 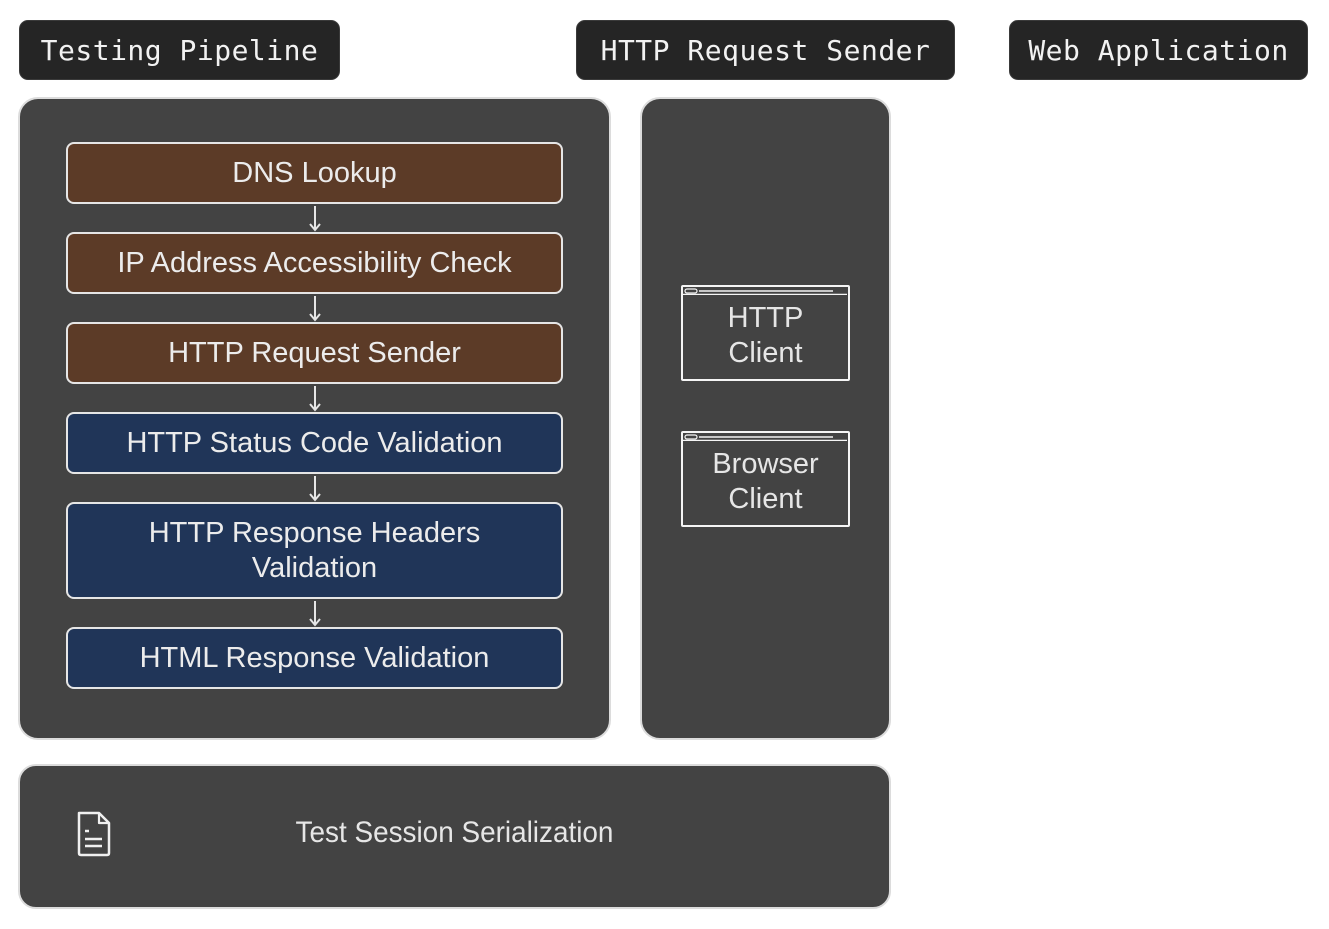 I want to click on step-label: HTML Response Validation, so click(x=314, y=657).